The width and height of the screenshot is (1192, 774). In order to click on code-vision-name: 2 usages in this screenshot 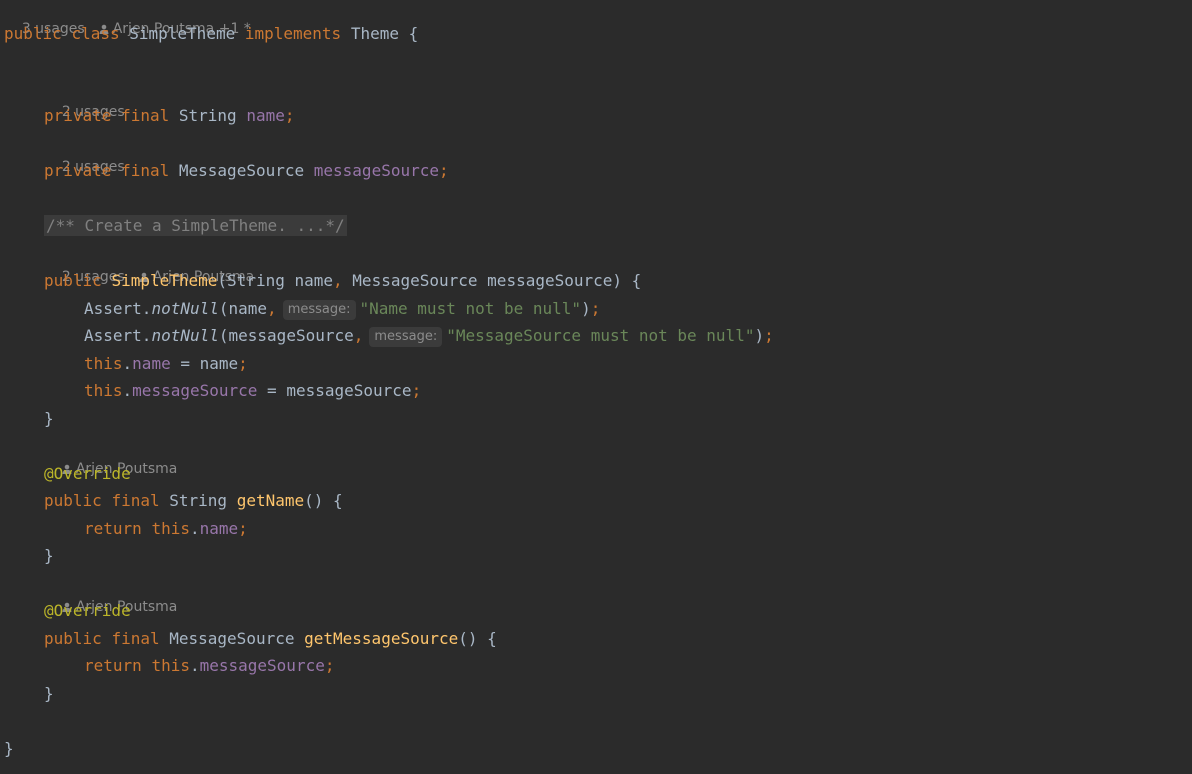, I will do `click(62, 99)`.